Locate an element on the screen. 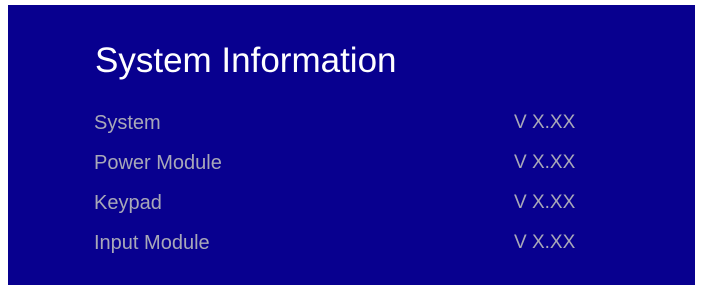 Image resolution: width=703 pixels, height=294 pixels. row-label: System is located at coordinates (127, 123).